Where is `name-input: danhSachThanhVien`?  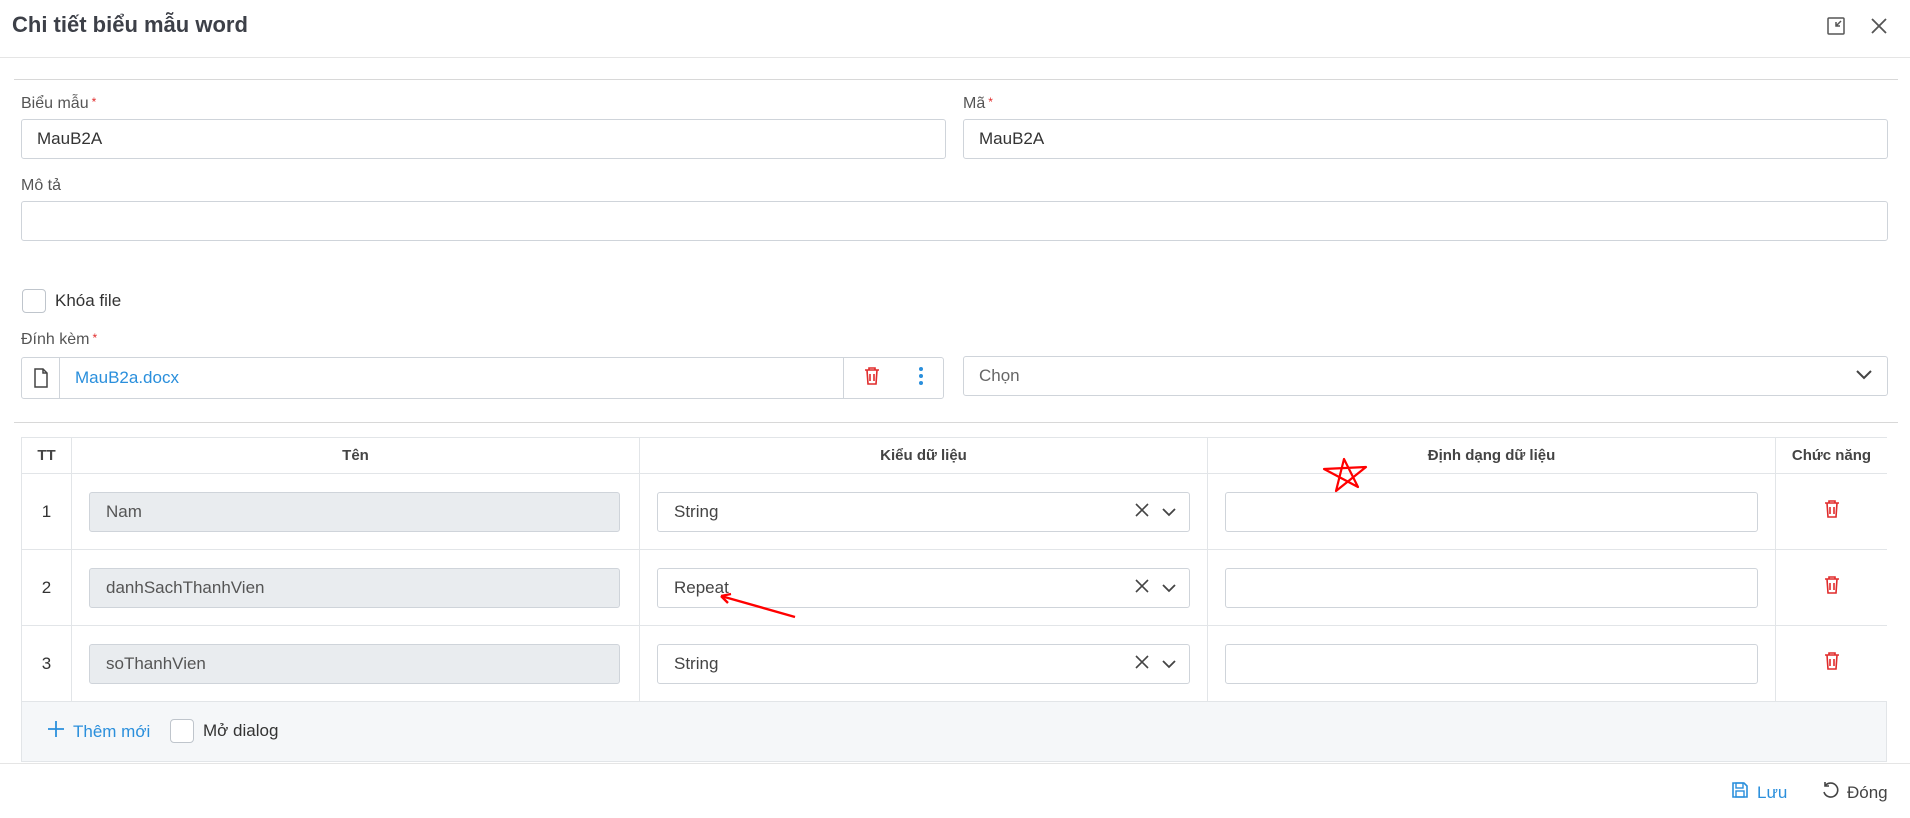 name-input: danhSachThanhVien is located at coordinates (354, 587).